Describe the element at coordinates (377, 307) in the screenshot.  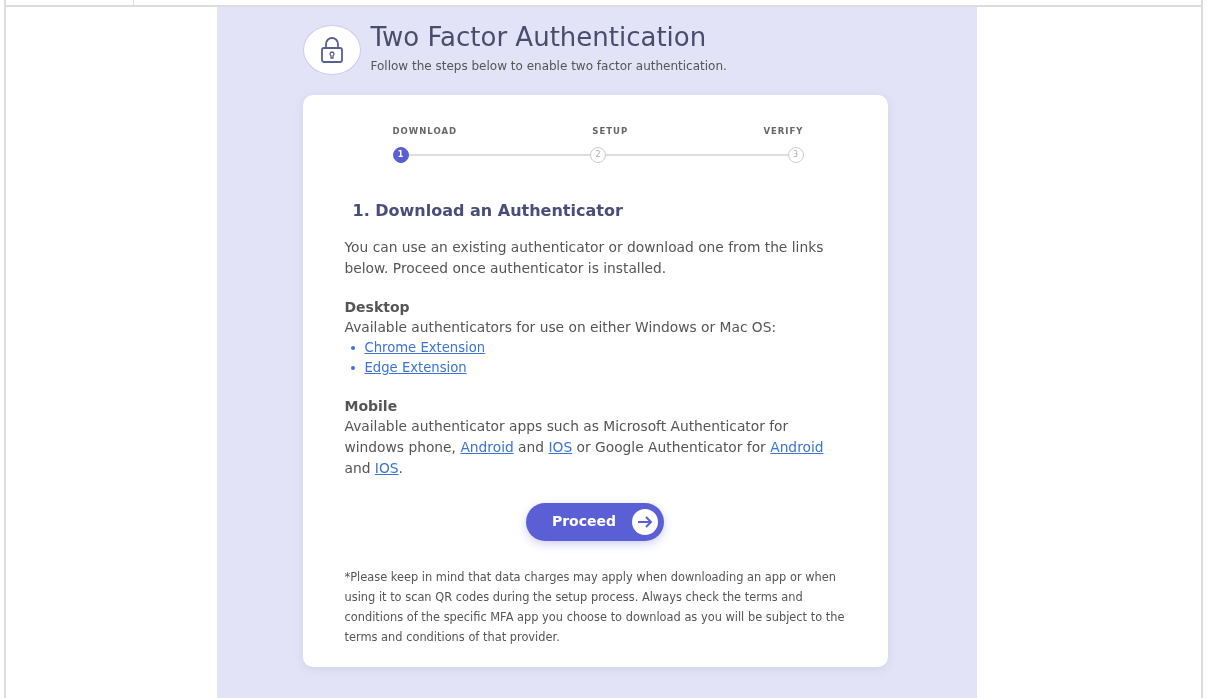
I see `section-title: Desktop` at that location.